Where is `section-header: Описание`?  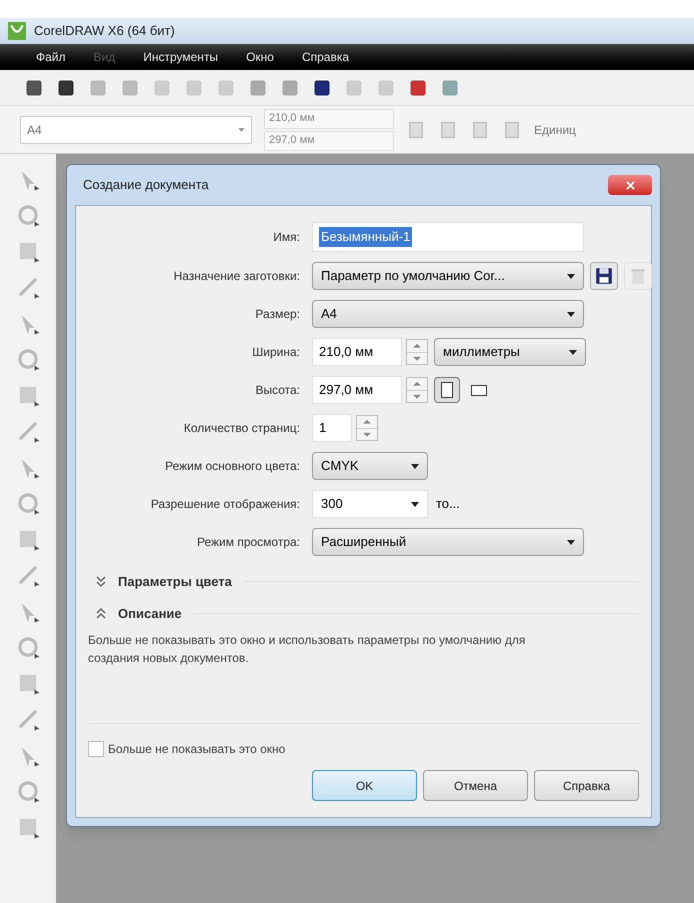
section-header: Описание is located at coordinates (150, 613).